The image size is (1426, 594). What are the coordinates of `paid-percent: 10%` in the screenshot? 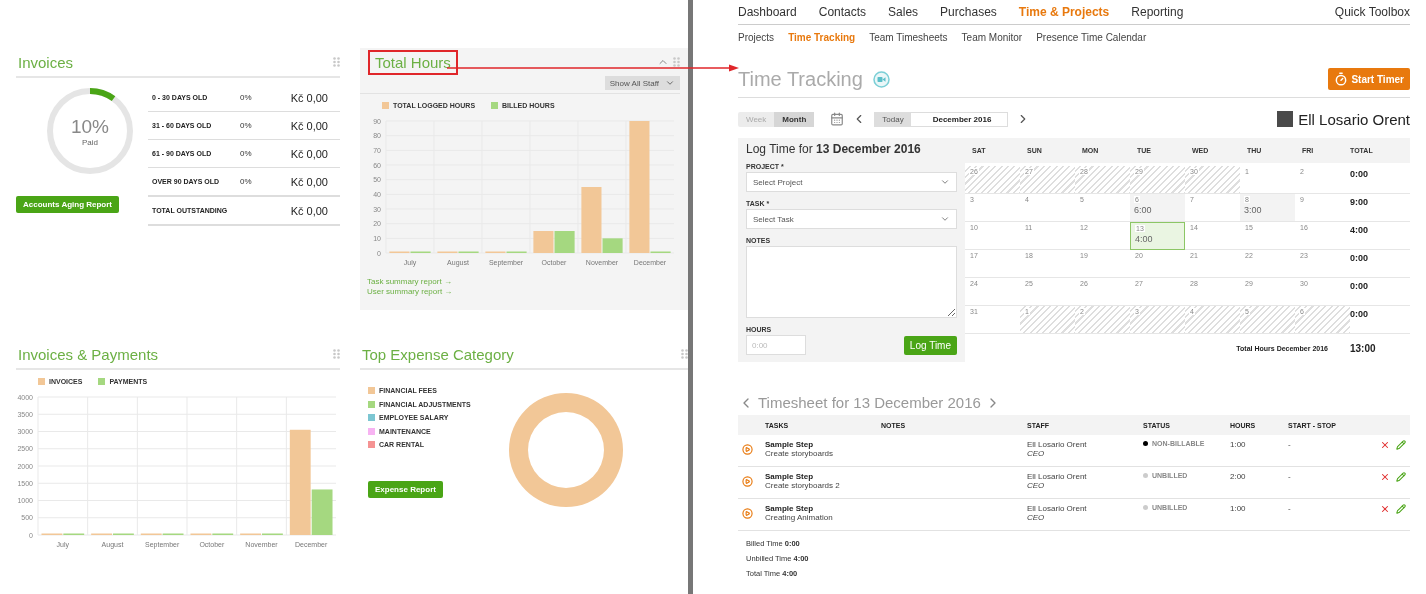 It's located at (90, 126).